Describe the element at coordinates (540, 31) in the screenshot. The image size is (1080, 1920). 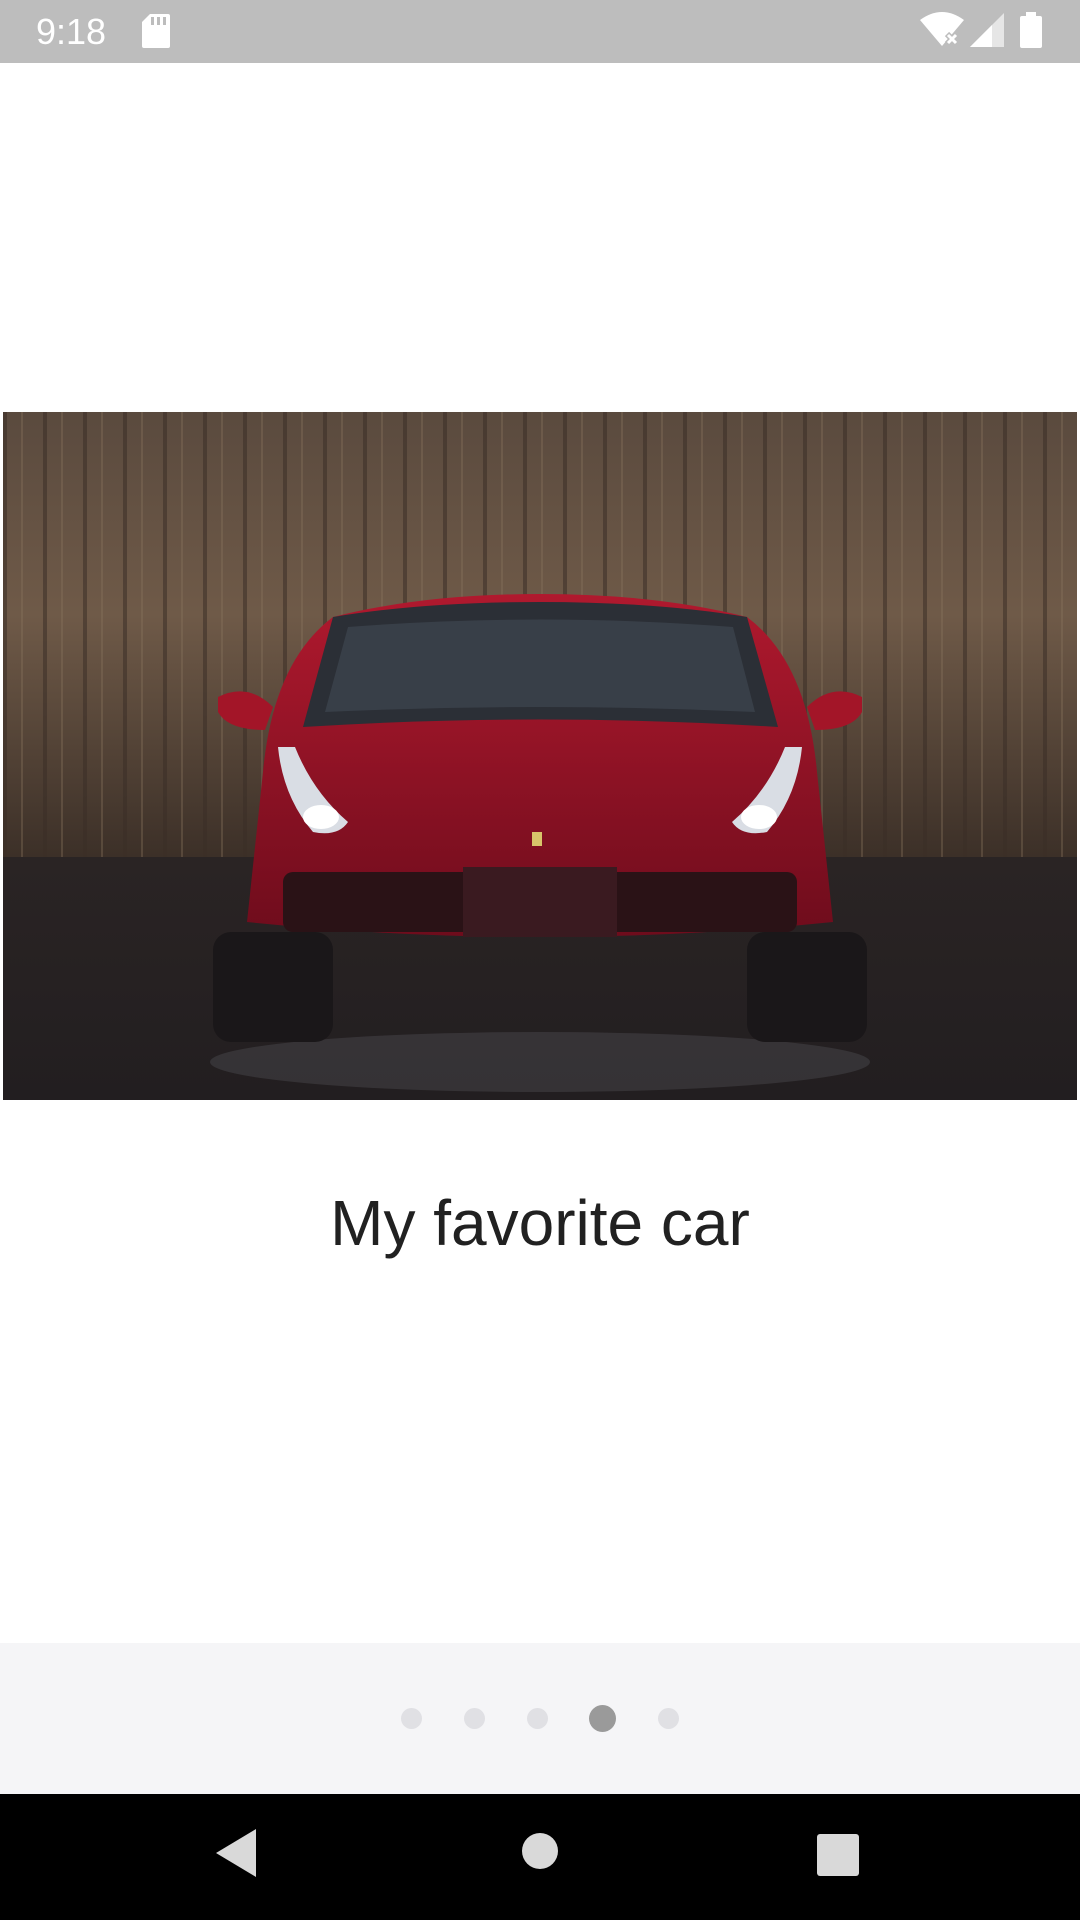
I see `status-bar: 9:18` at that location.